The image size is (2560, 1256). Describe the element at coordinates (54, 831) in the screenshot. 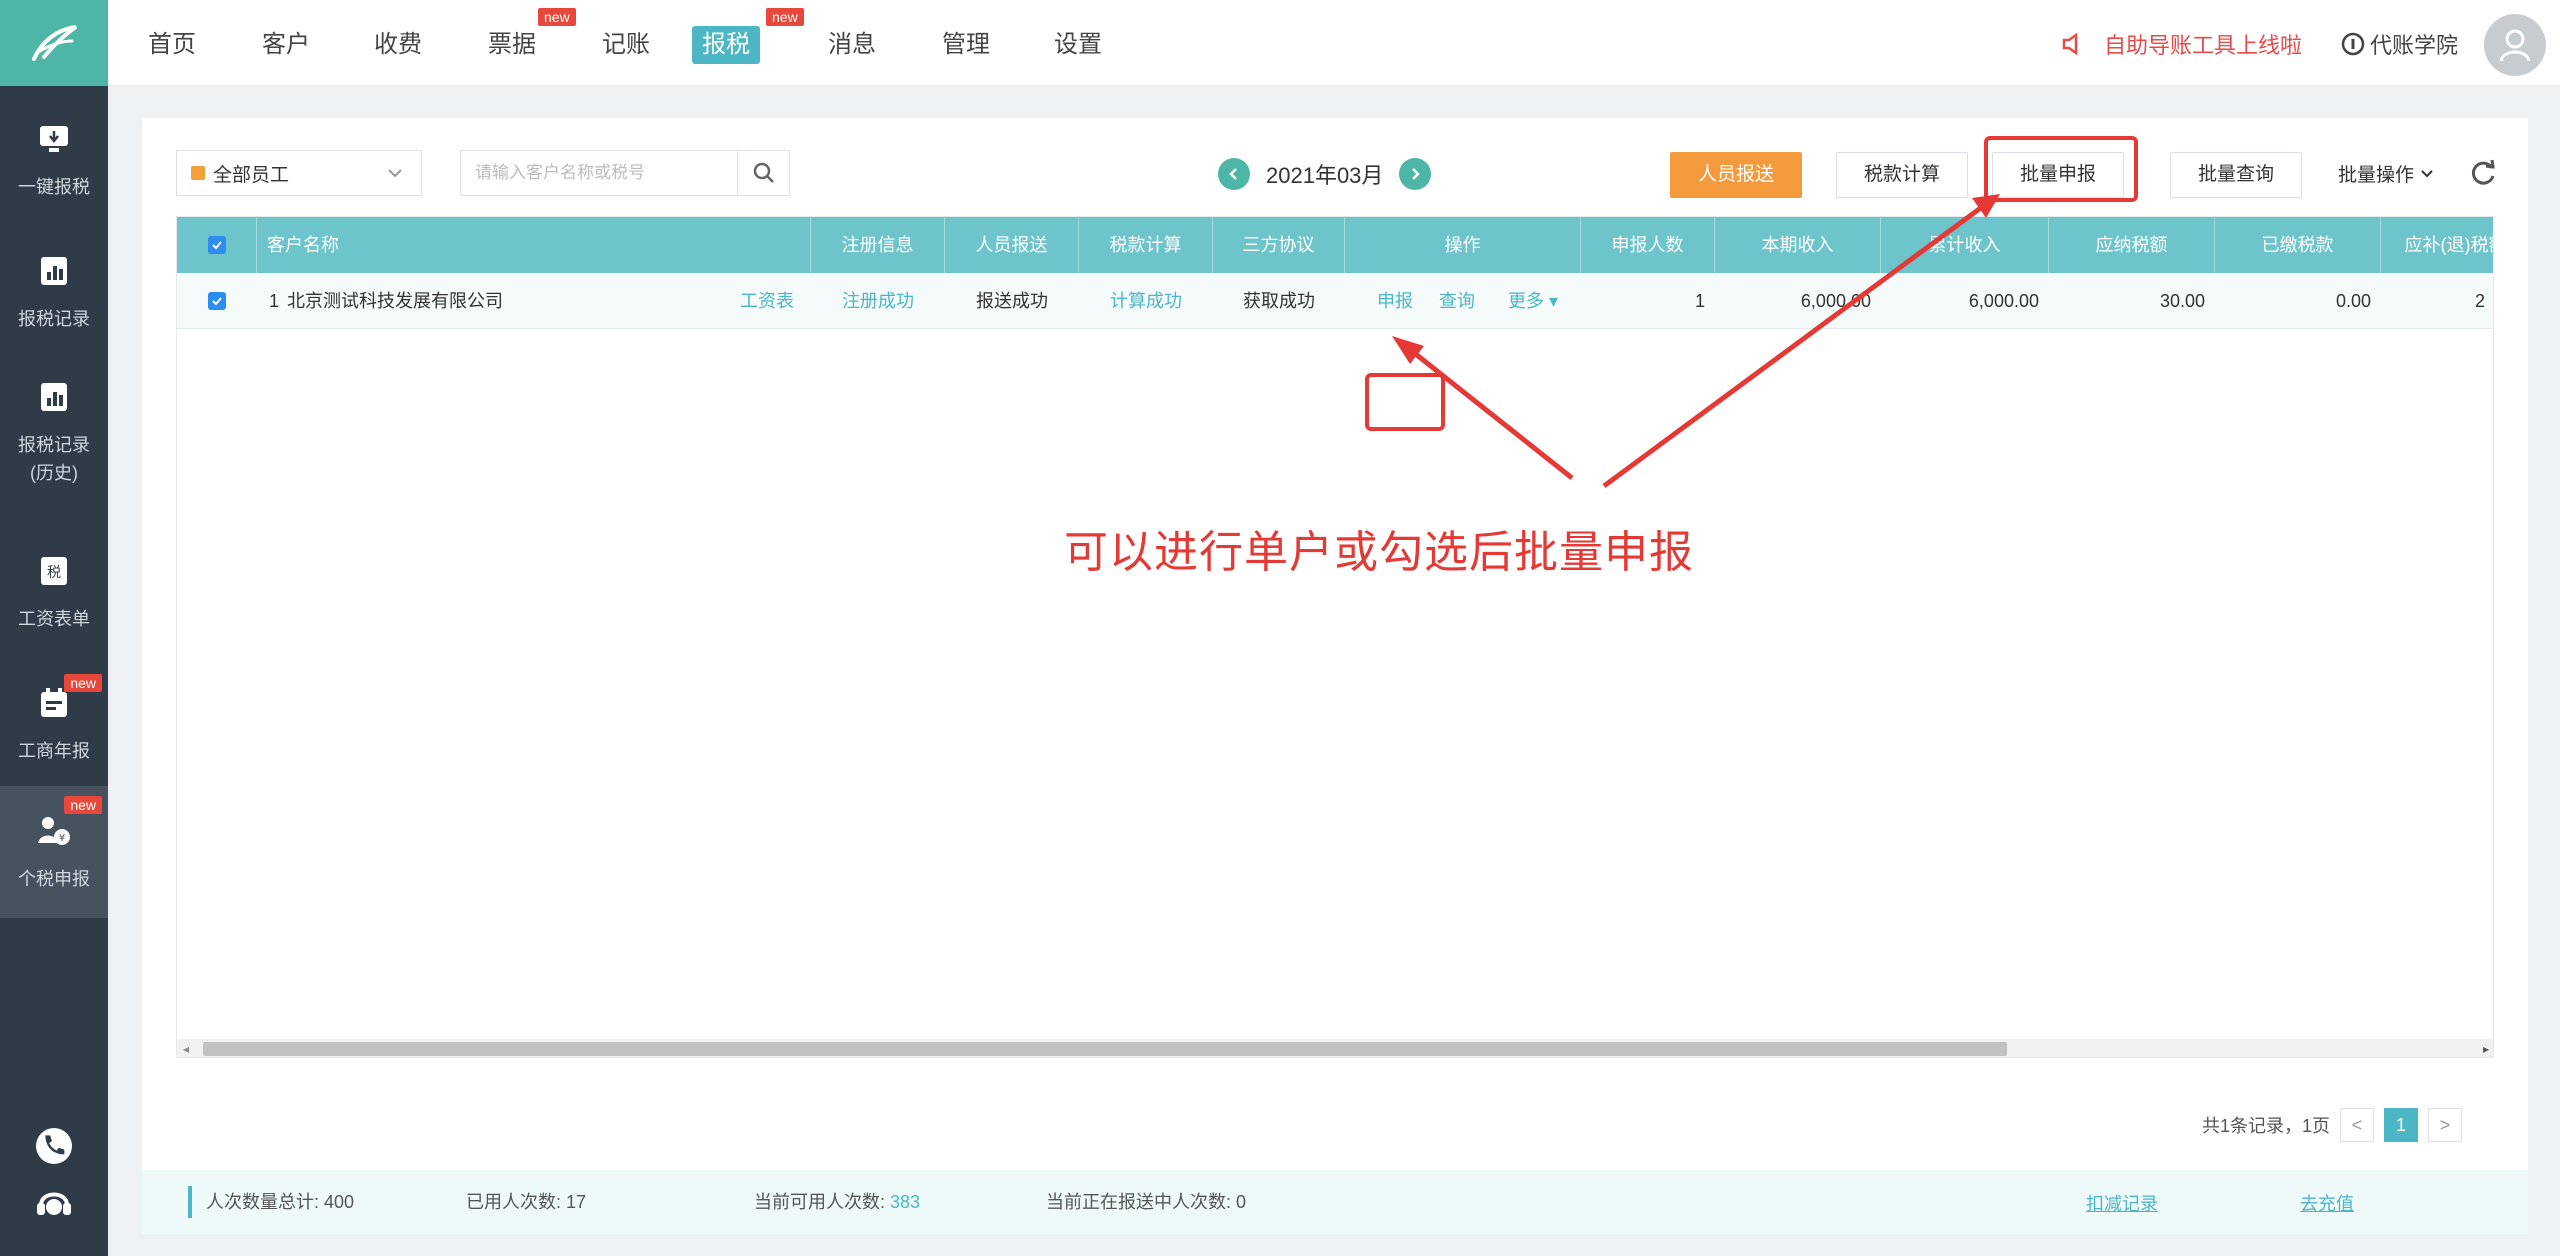

I see `person-tax-icon: ¥` at that location.